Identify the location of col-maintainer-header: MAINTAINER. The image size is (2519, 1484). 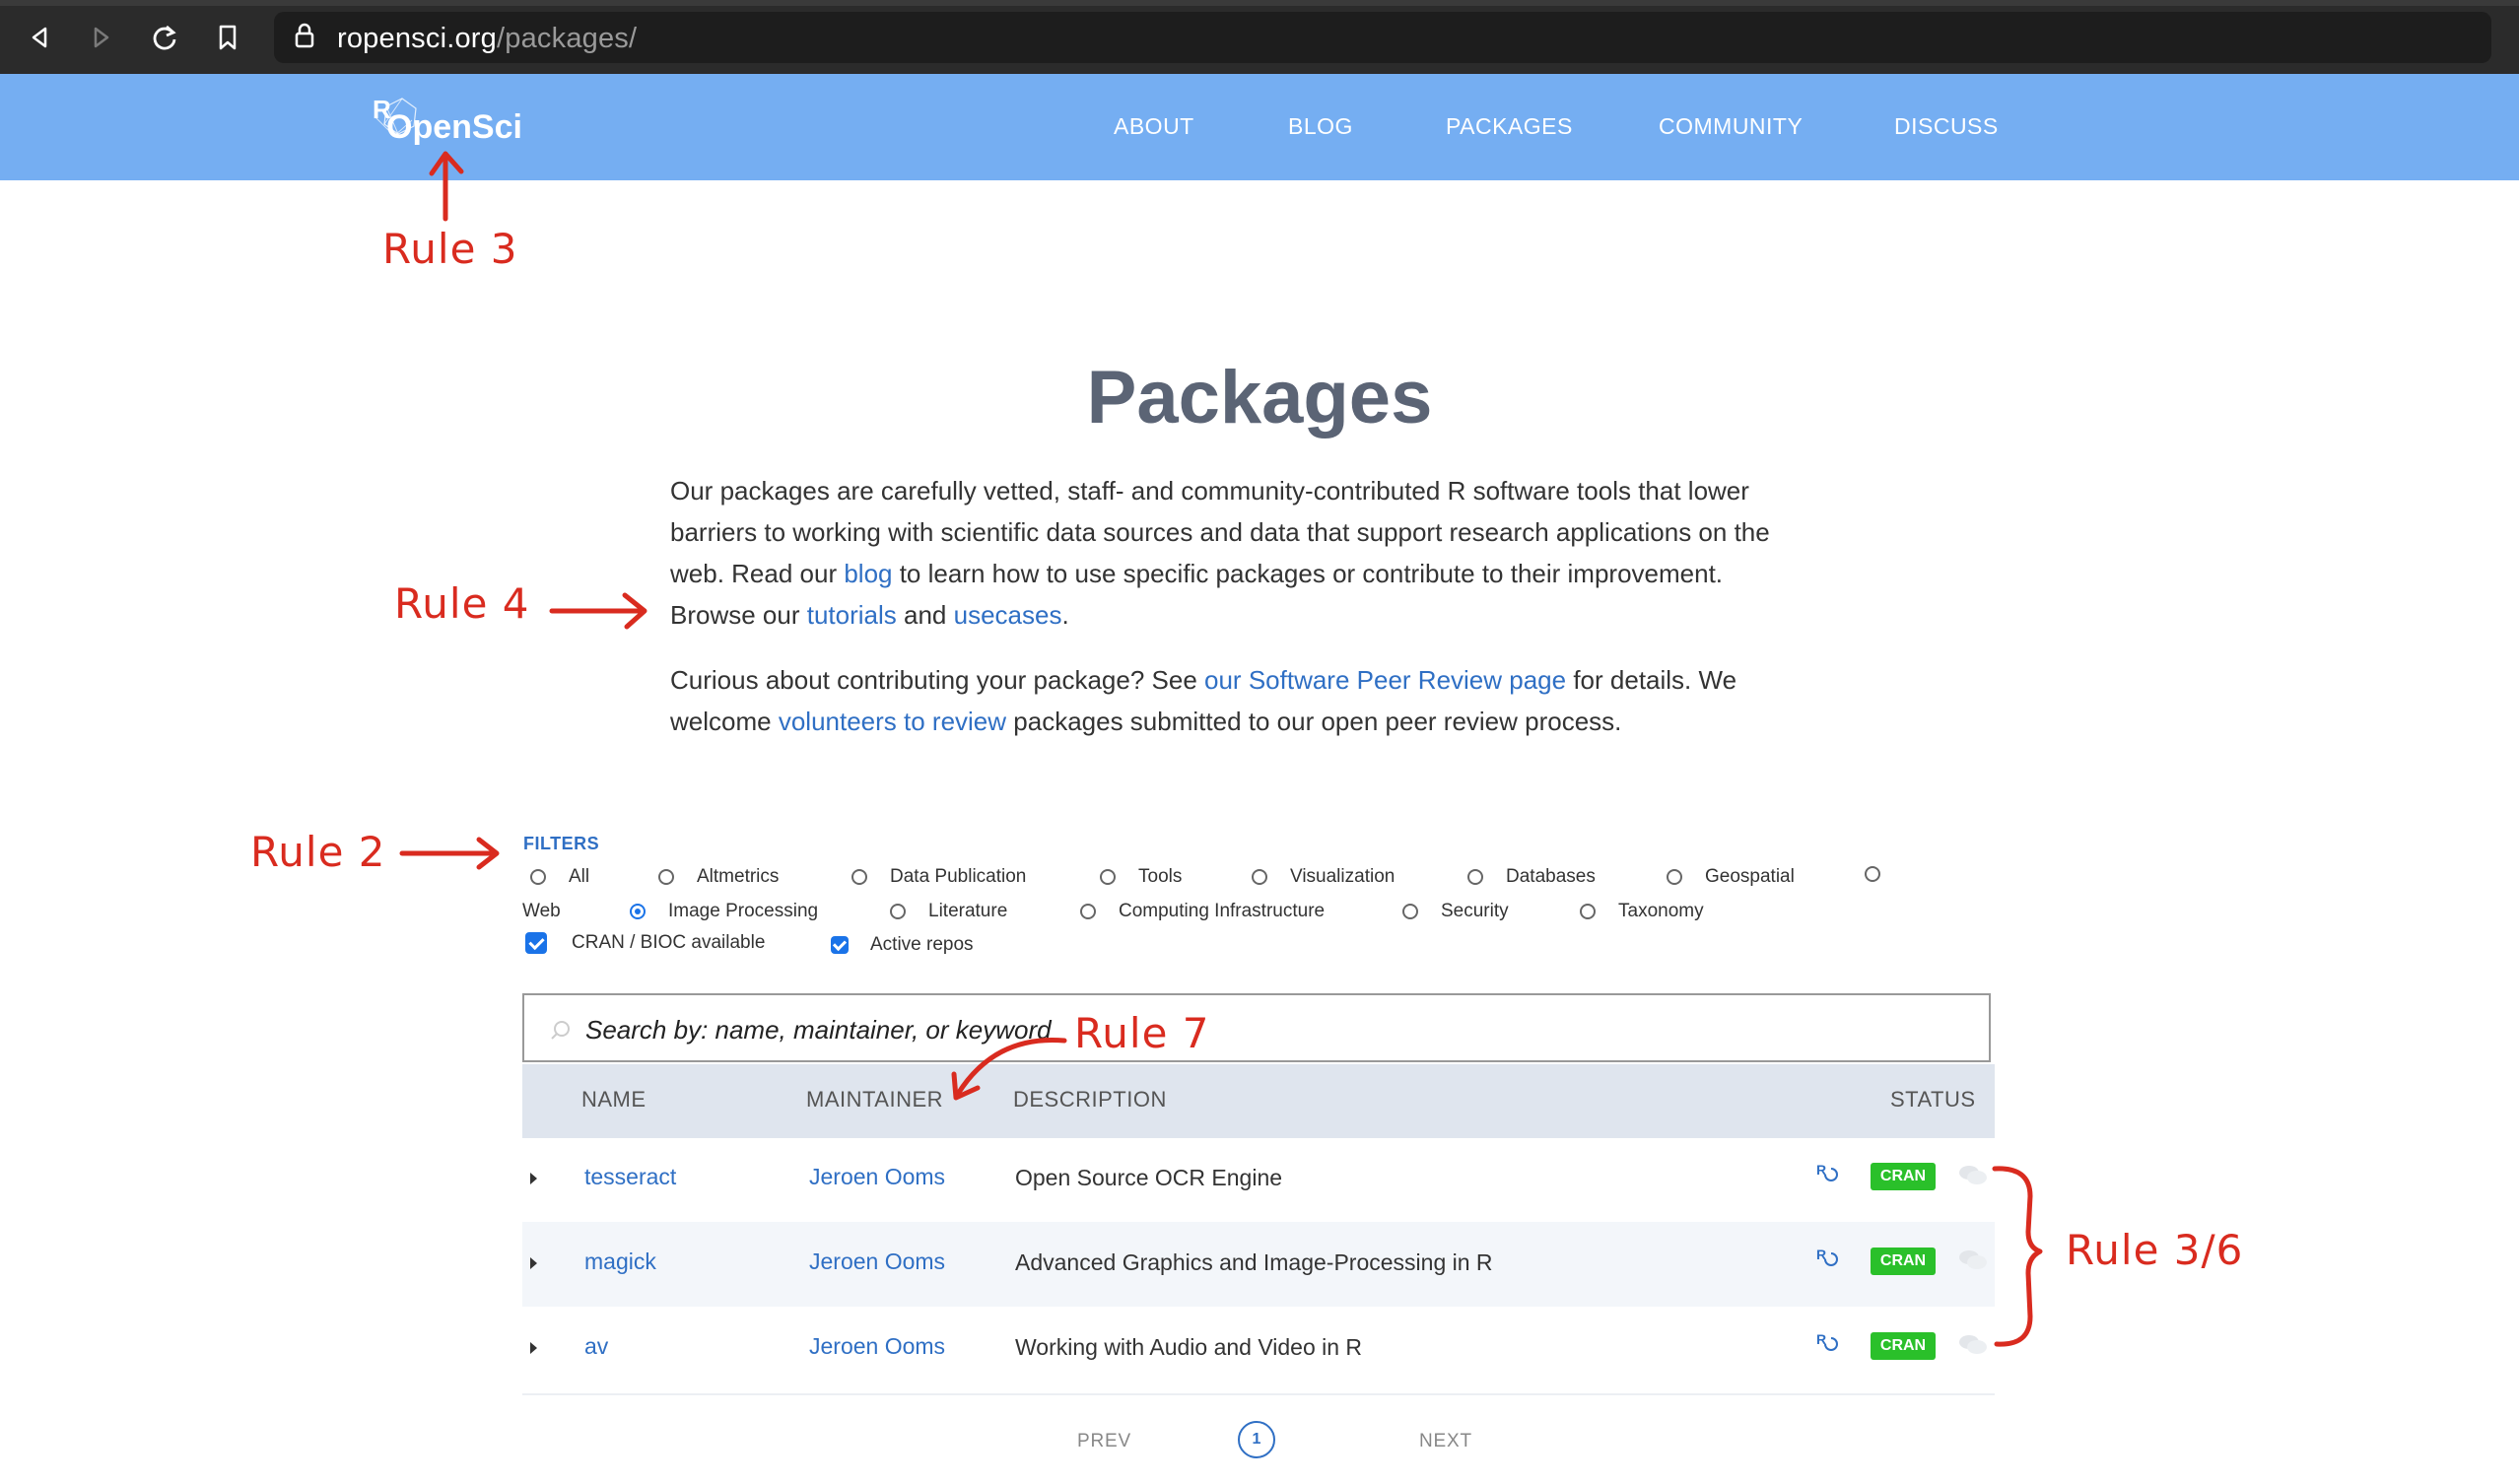
(874, 1100).